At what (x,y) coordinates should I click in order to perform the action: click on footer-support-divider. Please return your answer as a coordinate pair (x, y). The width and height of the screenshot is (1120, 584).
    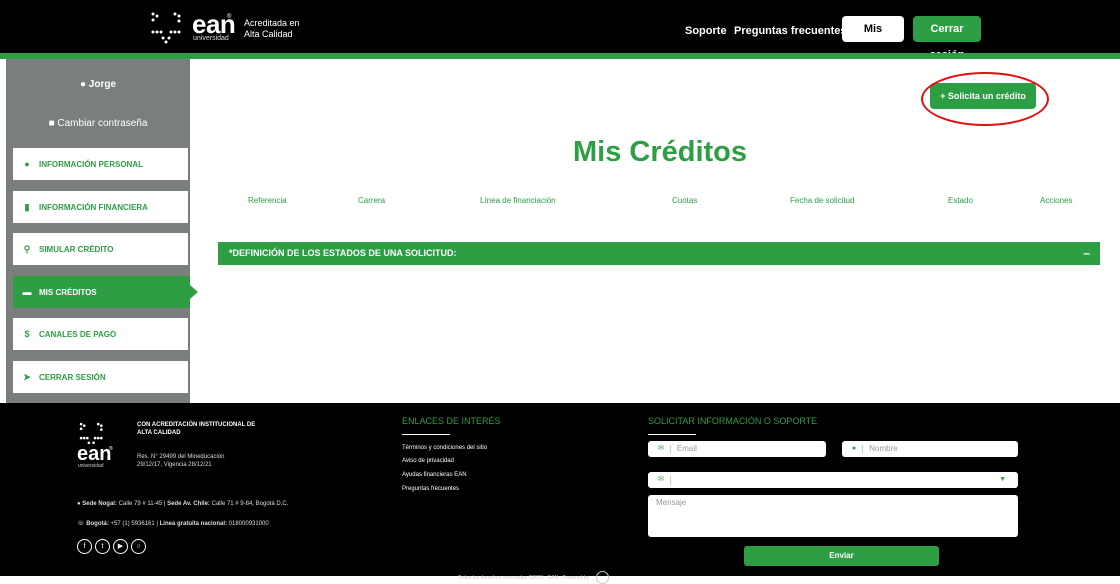
    Looking at the image, I should click on (672, 434).